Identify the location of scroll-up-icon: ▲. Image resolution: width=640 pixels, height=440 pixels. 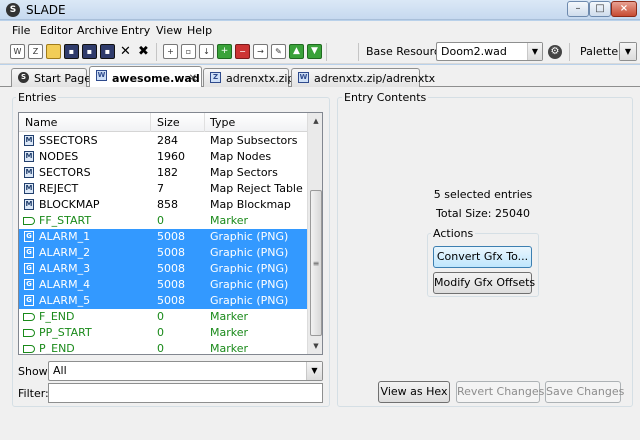
(315, 121).